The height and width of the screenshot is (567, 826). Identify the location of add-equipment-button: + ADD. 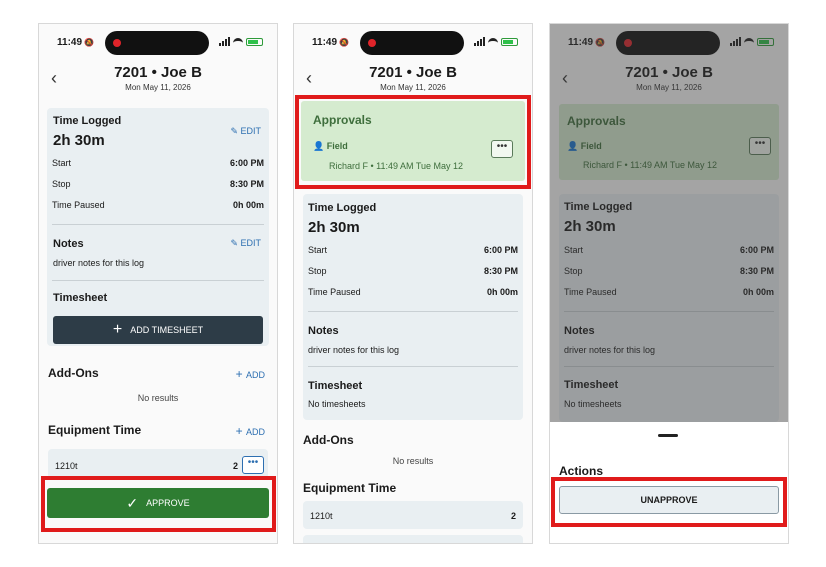
(250, 431).